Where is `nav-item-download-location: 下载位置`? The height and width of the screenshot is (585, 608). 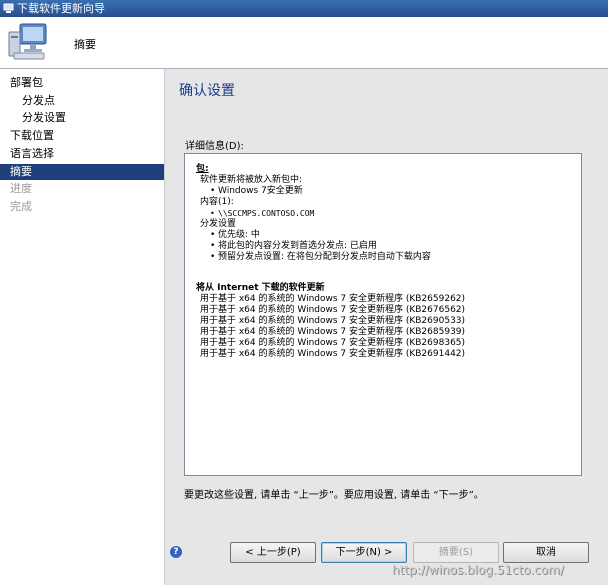
nav-item-download-location: 下载位置 is located at coordinates (82, 136).